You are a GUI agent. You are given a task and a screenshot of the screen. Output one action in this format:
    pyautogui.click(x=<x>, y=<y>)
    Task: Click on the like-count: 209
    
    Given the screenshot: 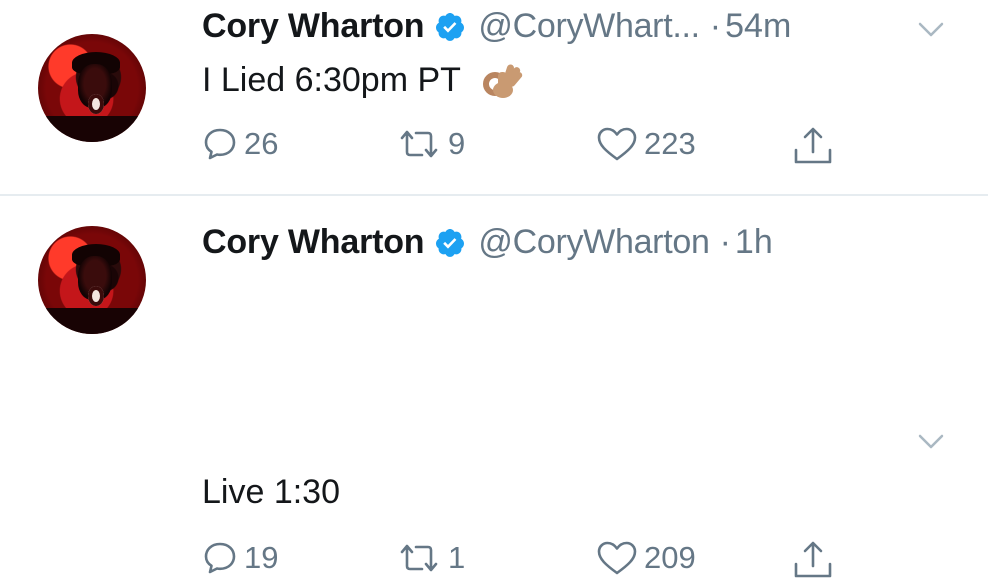 What is the action you would take?
    pyautogui.click(x=670, y=557)
    